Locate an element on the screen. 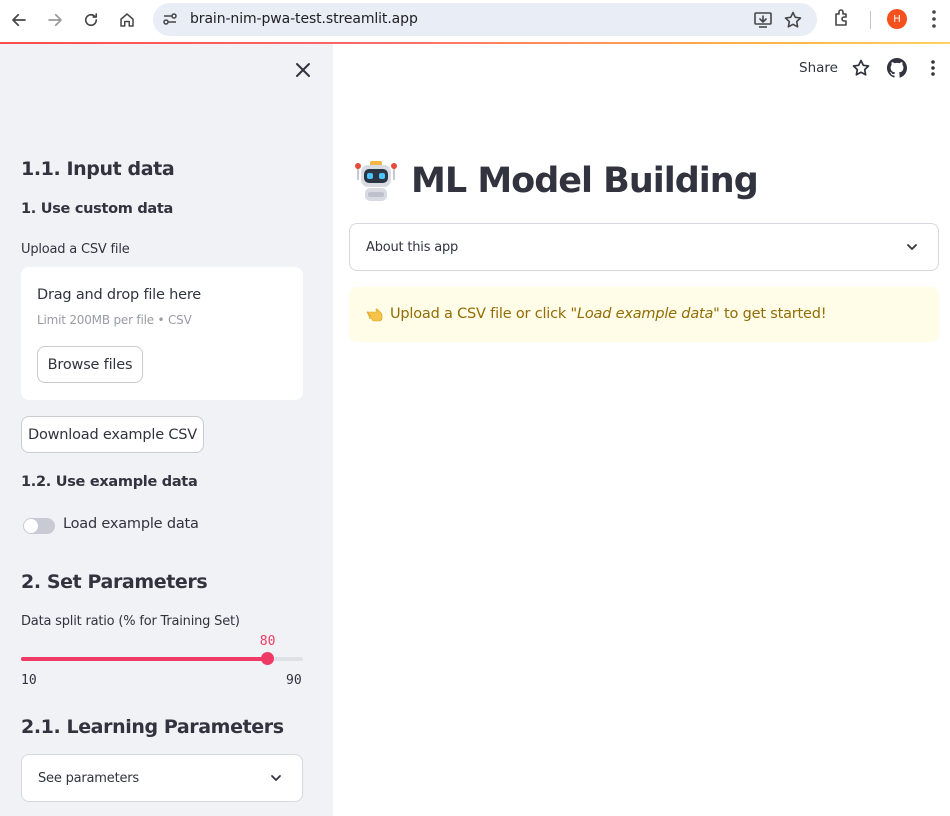 Image resolution: width=950 pixels, height=816 pixels. example-data-heading: 1.2. Use example data is located at coordinates (109, 482).